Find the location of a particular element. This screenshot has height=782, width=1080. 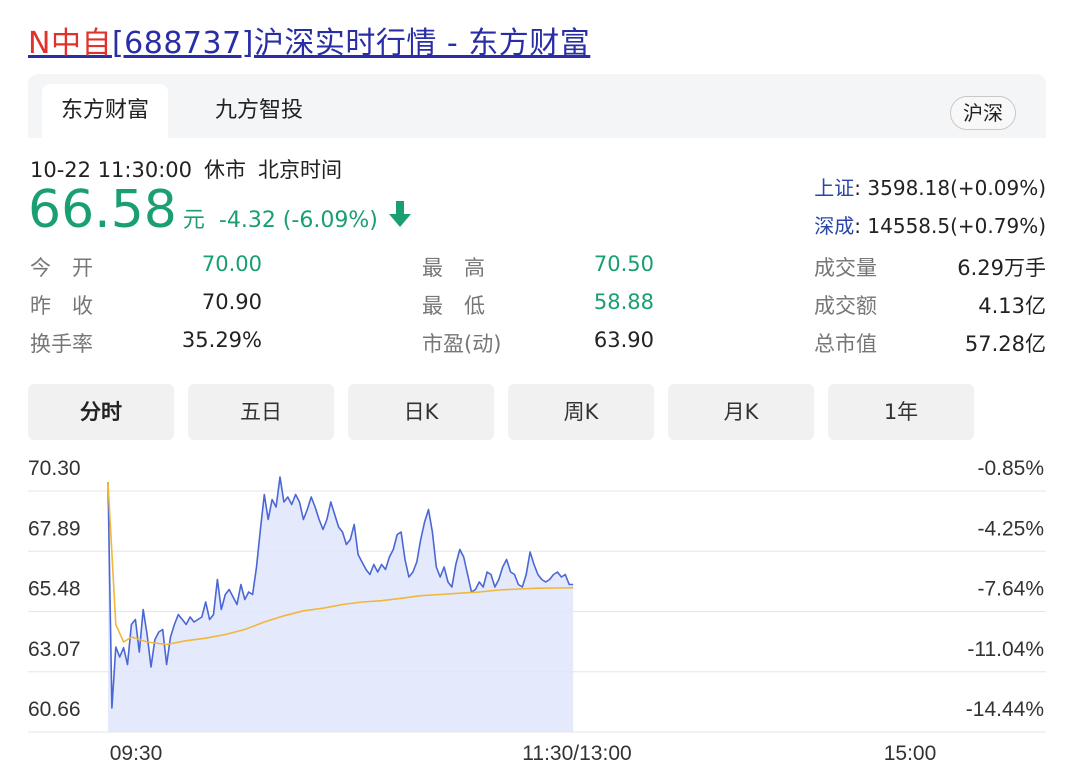

stat-value: 70.90 is located at coordinates (231, 302).